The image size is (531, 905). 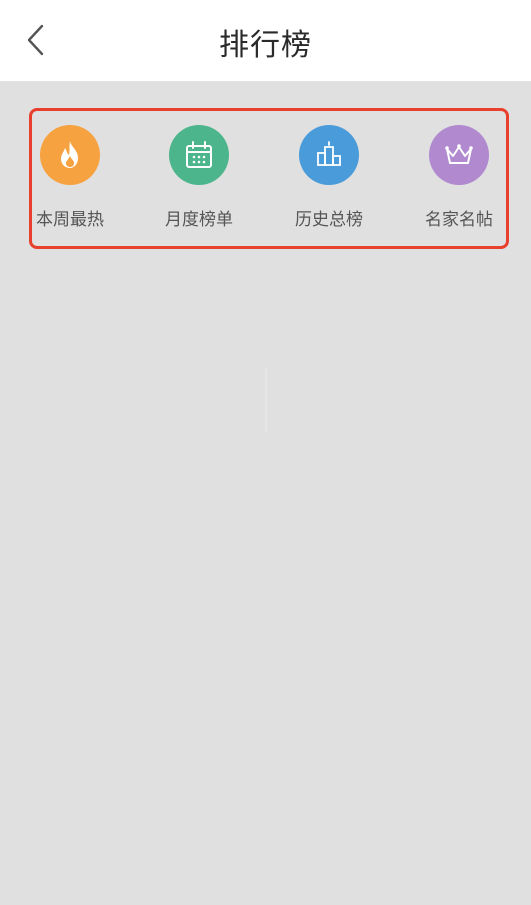 I want to click on header-bar: 排行榜, so click(x=265, y=40).